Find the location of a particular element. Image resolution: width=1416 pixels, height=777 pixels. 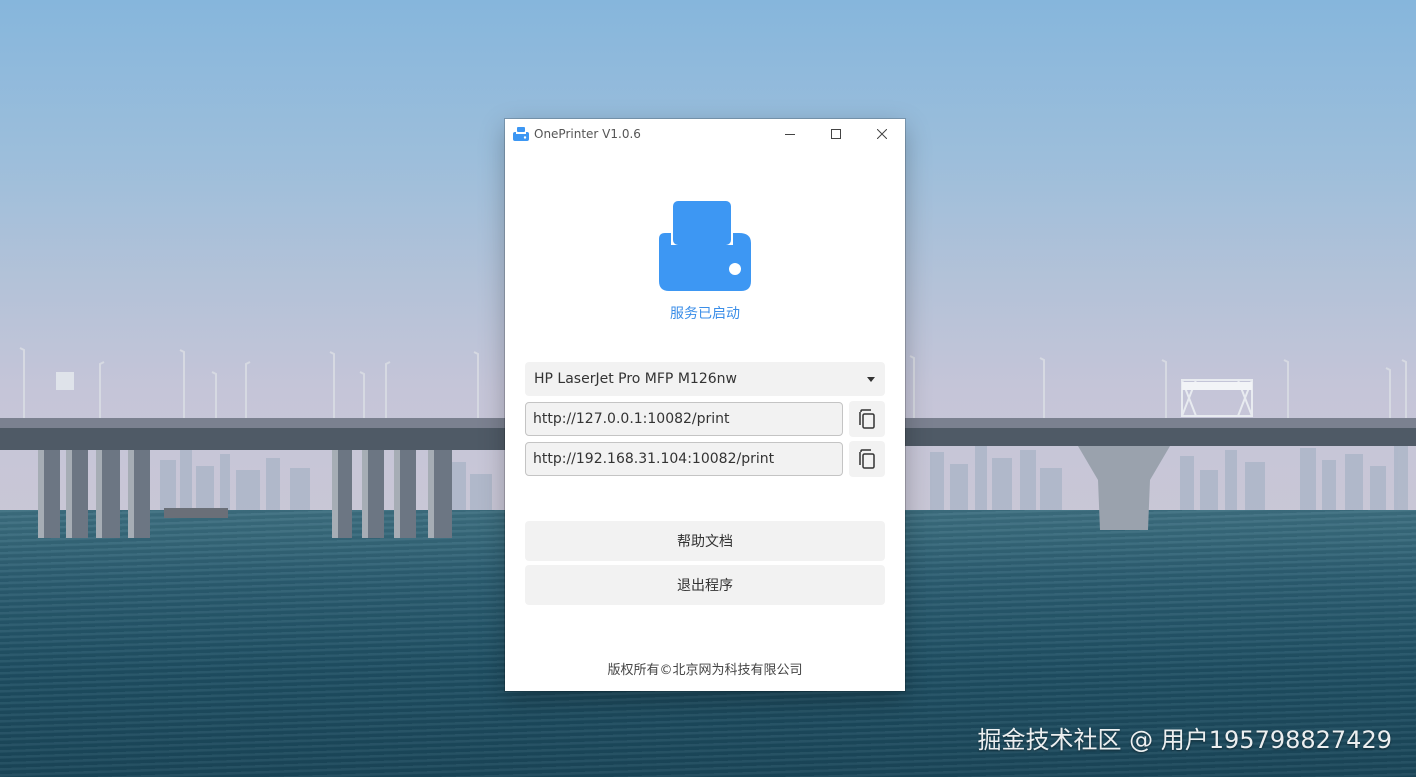

watermark-text: 掘金技术社区 @ 用户195798827429 is located at coordinates (1185, 740).